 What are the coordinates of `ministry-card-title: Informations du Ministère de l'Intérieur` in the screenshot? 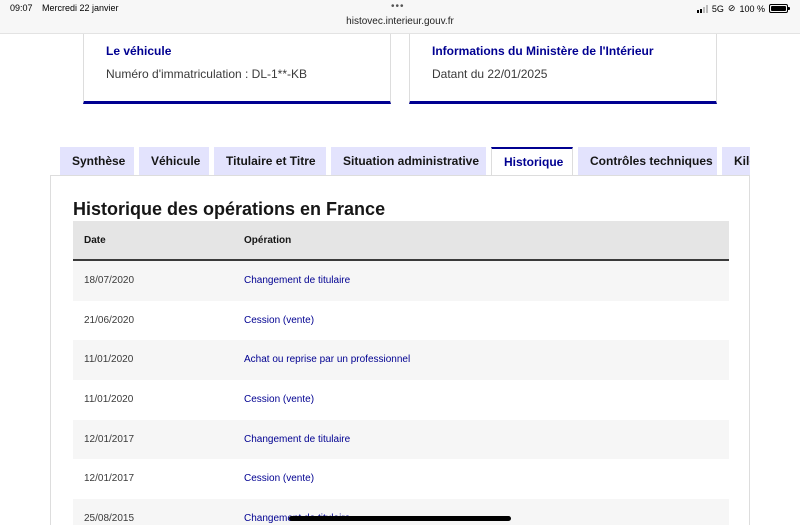 It's located at (543, 51).